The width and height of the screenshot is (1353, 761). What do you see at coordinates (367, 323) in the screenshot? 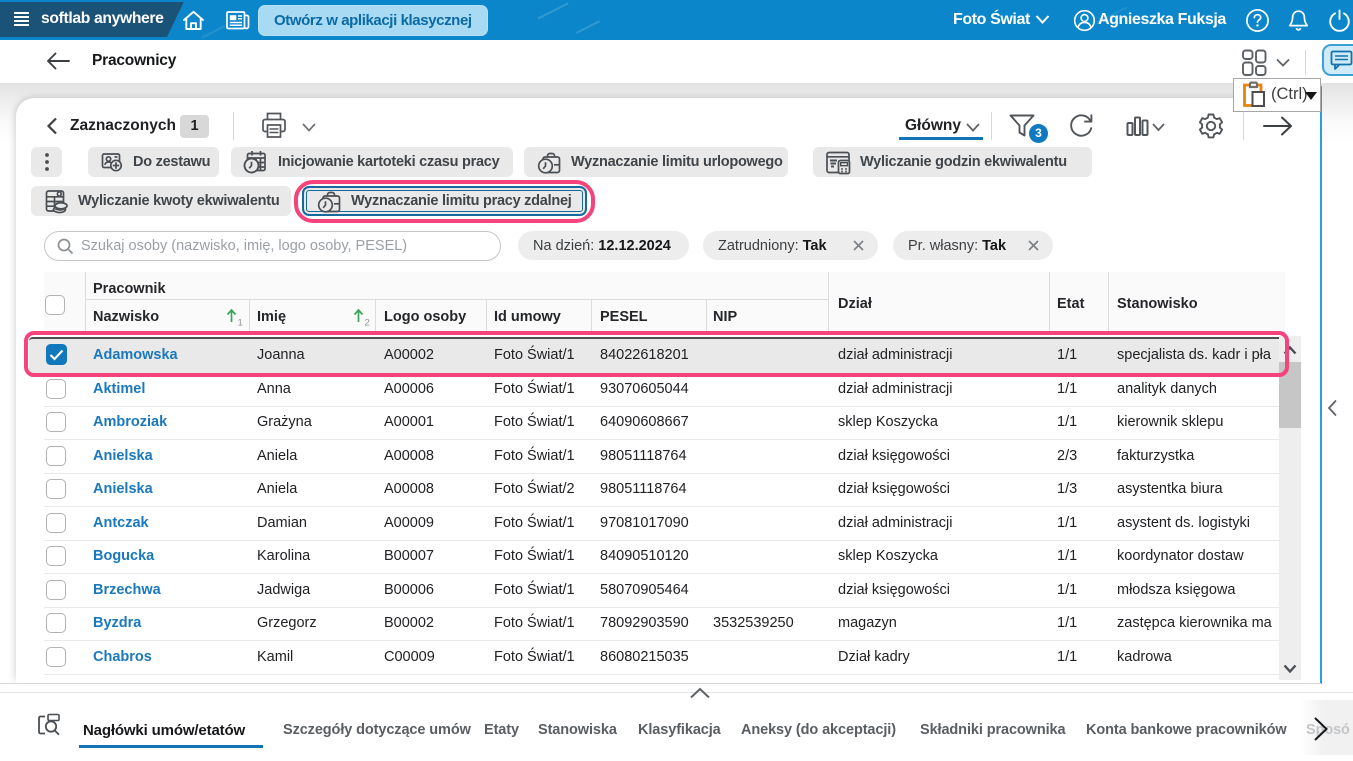
I see `svg-text: 2` at bounding box center [367, 323].